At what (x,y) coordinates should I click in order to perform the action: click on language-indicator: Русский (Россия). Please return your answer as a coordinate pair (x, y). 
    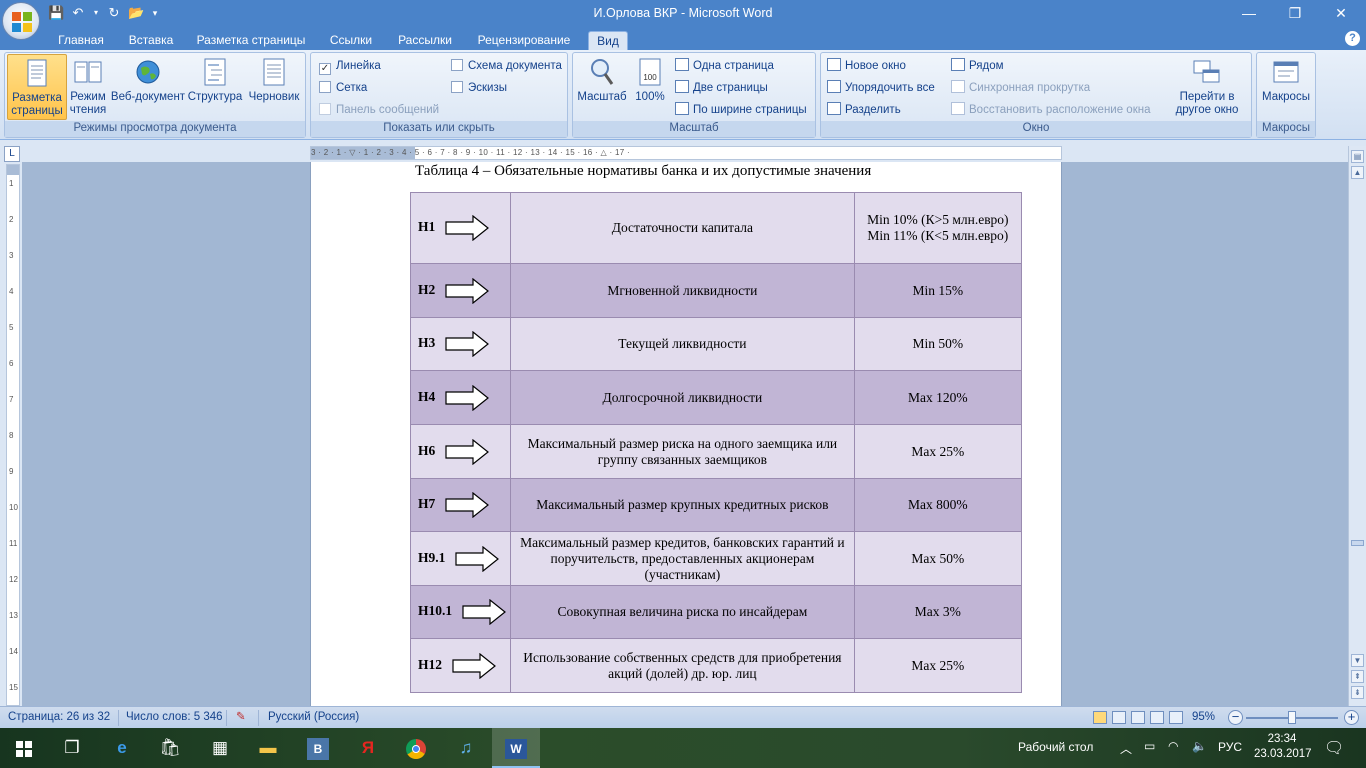
    Looking at the image, I should click on (313, 717).